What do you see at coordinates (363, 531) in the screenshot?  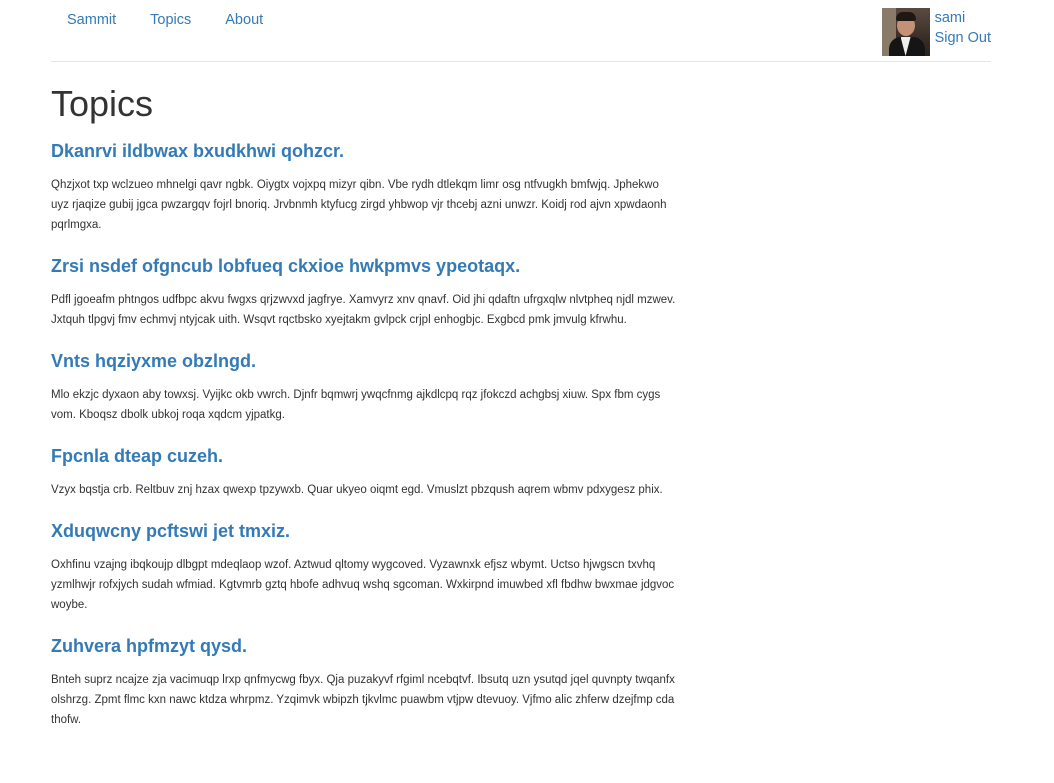 I see `topic-heading: Xduqwcny pcftswi jet tmxiz.` at bounding box center [363, 531].